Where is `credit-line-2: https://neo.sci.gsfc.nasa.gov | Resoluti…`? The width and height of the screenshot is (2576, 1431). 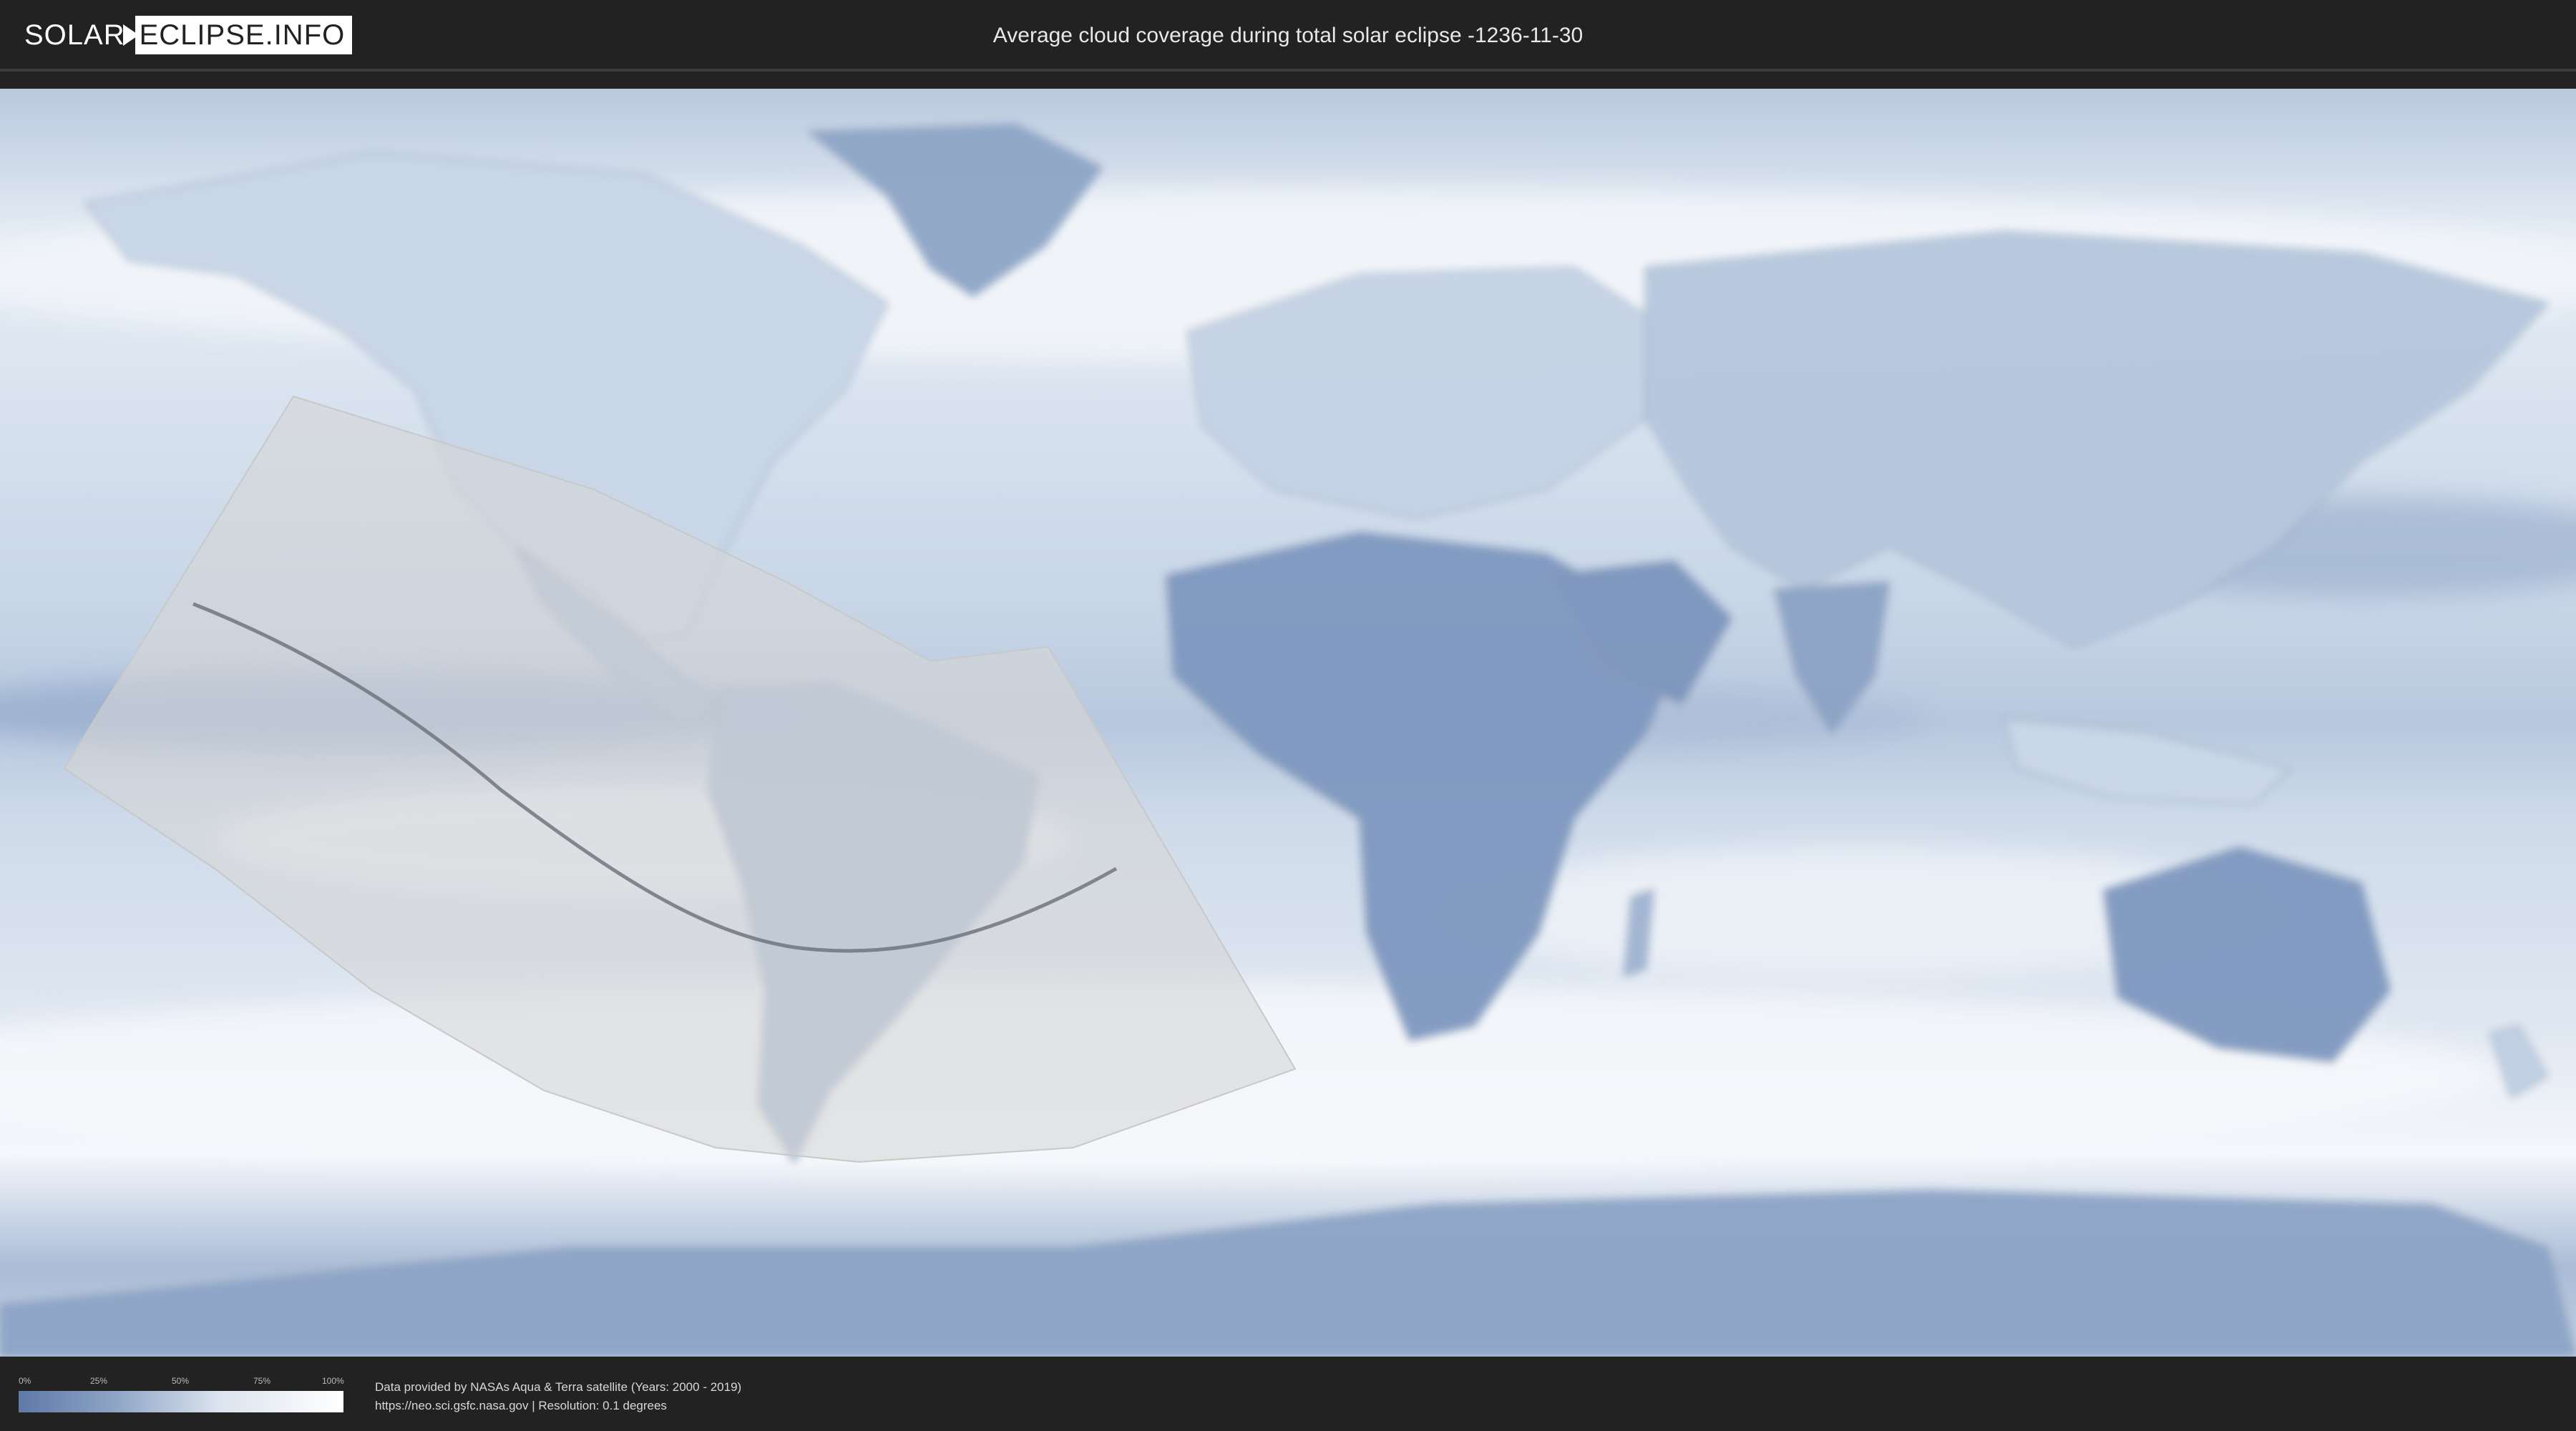 credit-line-2: https://neo.sci.gsfc.nasa.gov | Resoluti… is located at coordinates (558, 1406).